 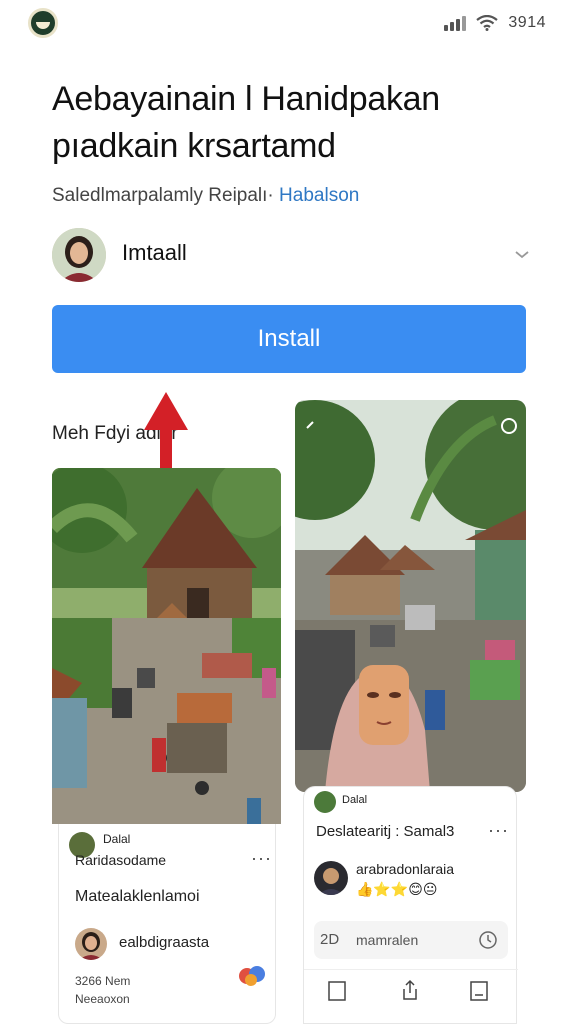 What do you see at coordinates (121, 860) in the screenshot?
I see `card-account-sub: Raridasodame` at bounding box center [121, 860].